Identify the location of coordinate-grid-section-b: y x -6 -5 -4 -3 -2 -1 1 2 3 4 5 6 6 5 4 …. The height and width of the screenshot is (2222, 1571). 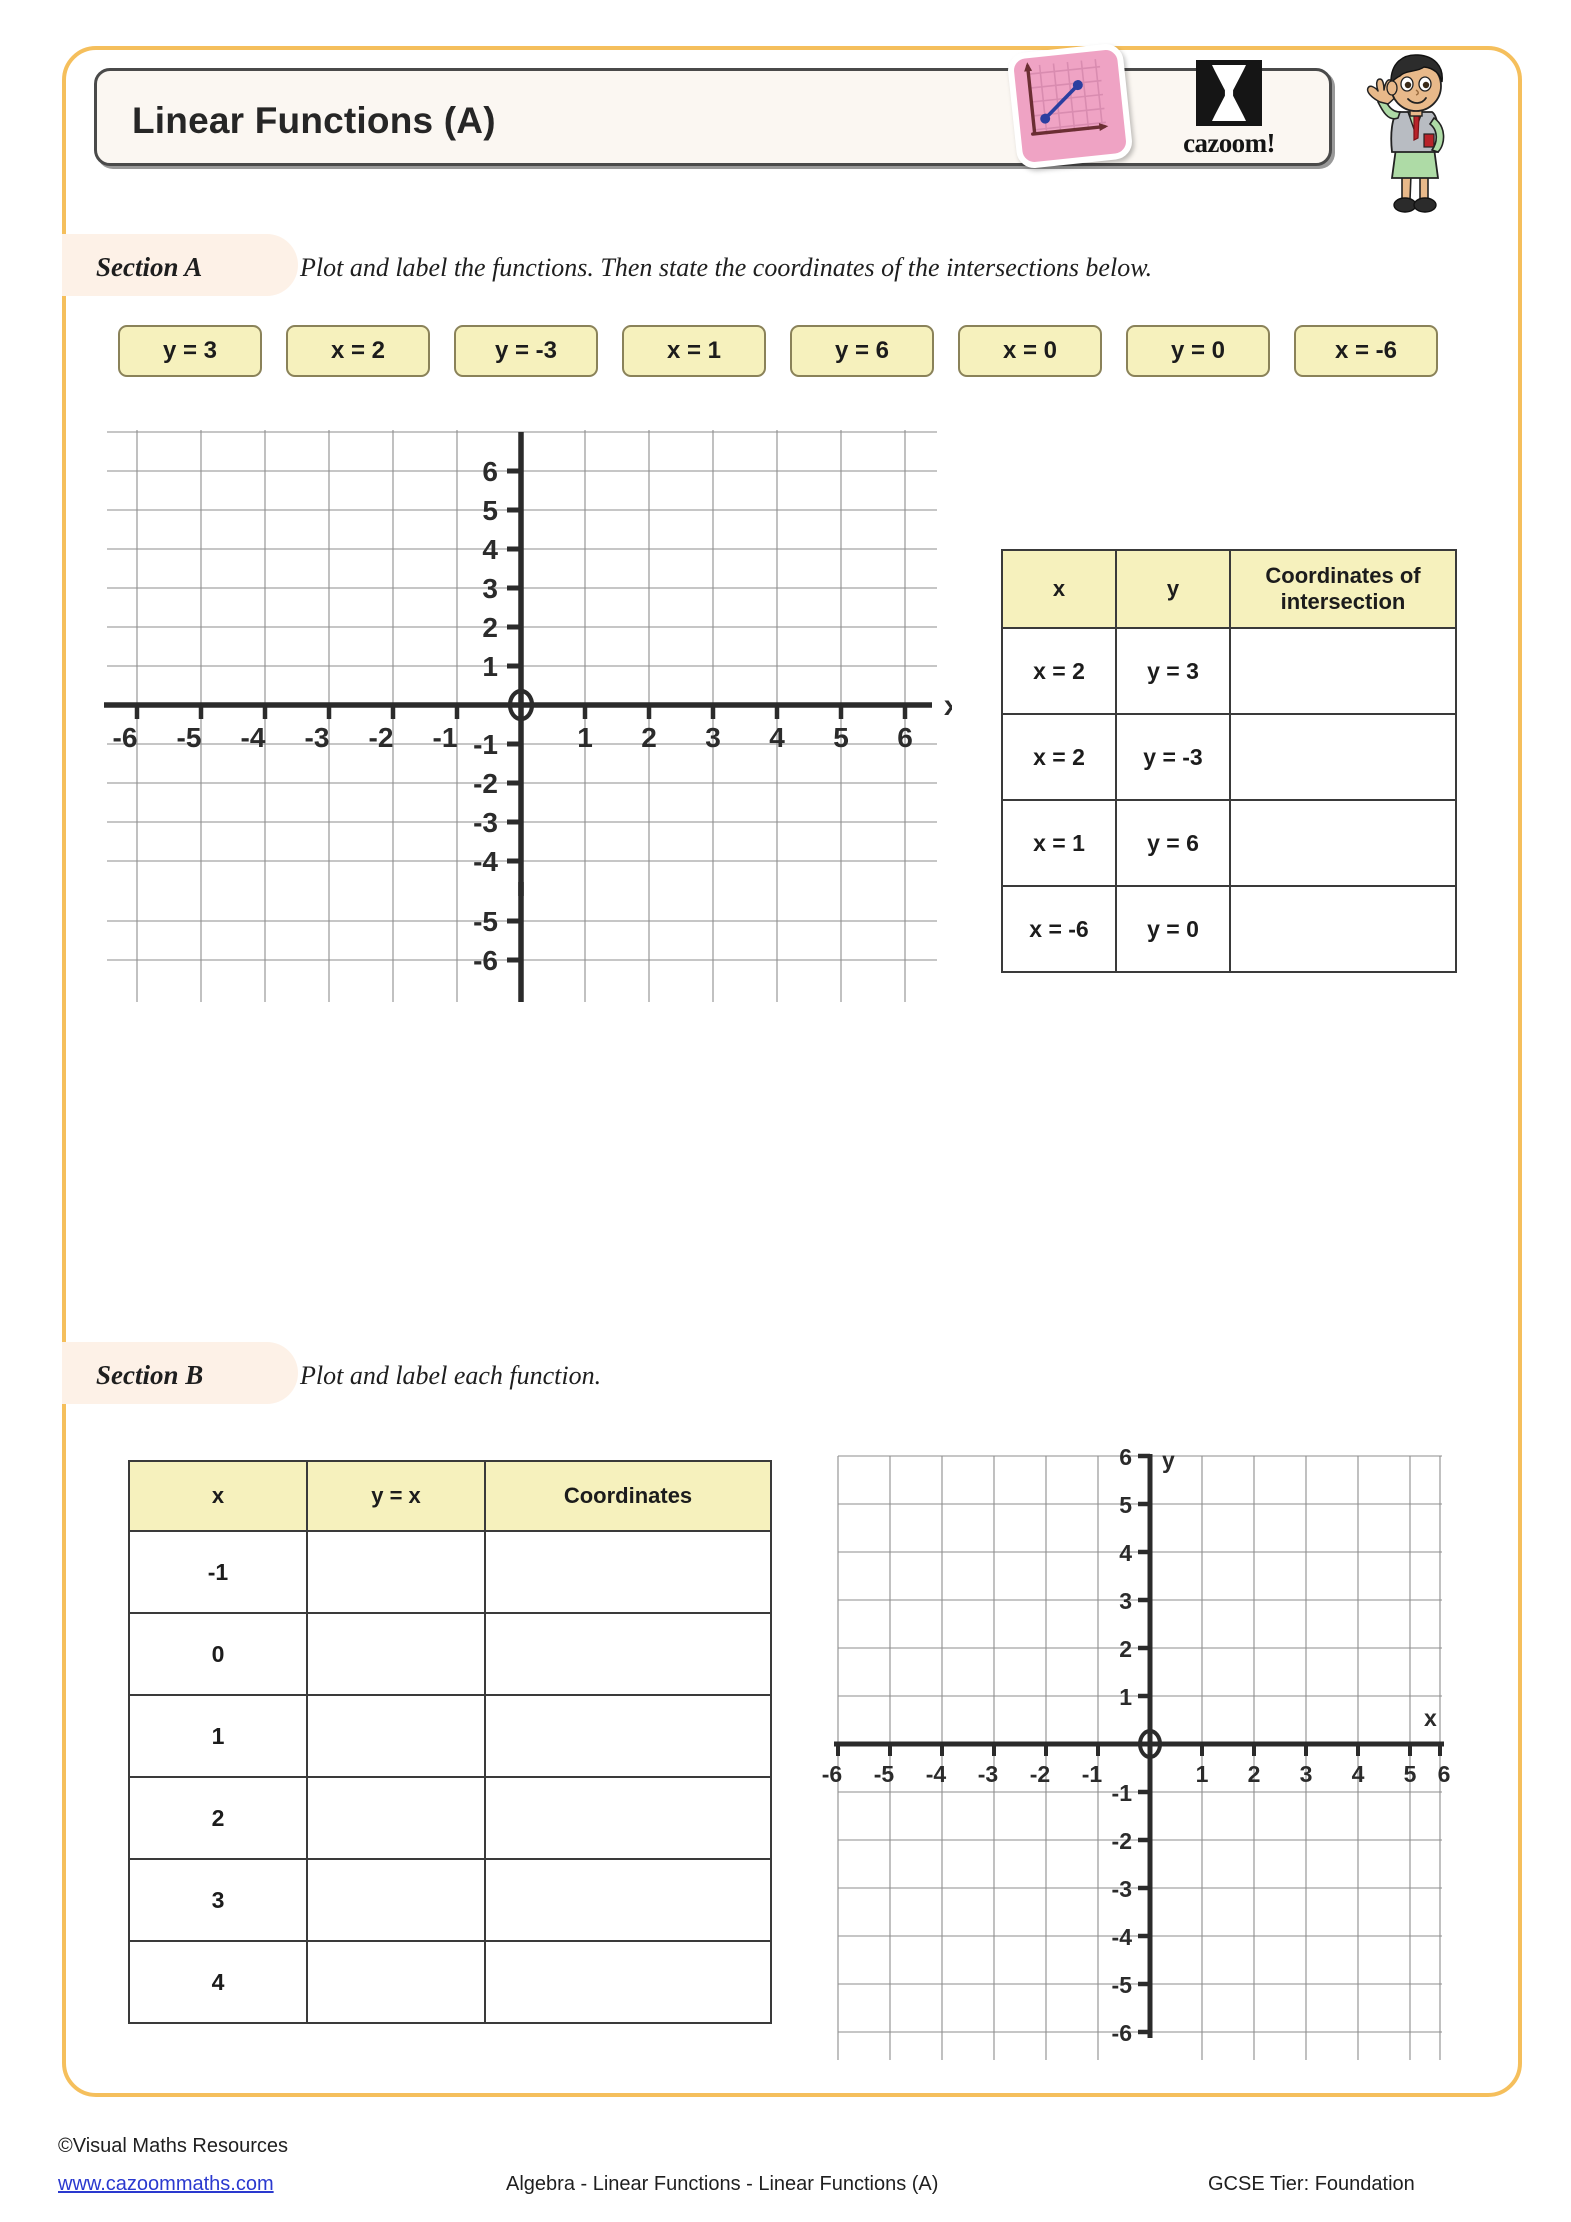
(1140, 1760).